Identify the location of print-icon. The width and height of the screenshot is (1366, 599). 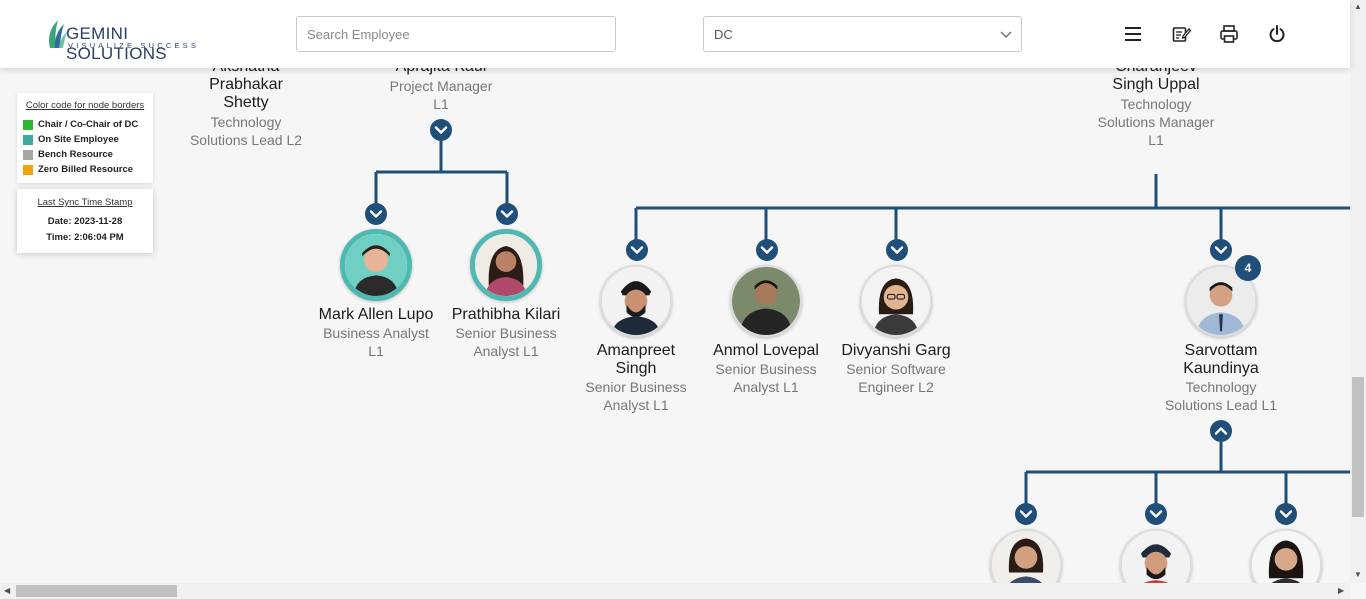
(1229, 34).